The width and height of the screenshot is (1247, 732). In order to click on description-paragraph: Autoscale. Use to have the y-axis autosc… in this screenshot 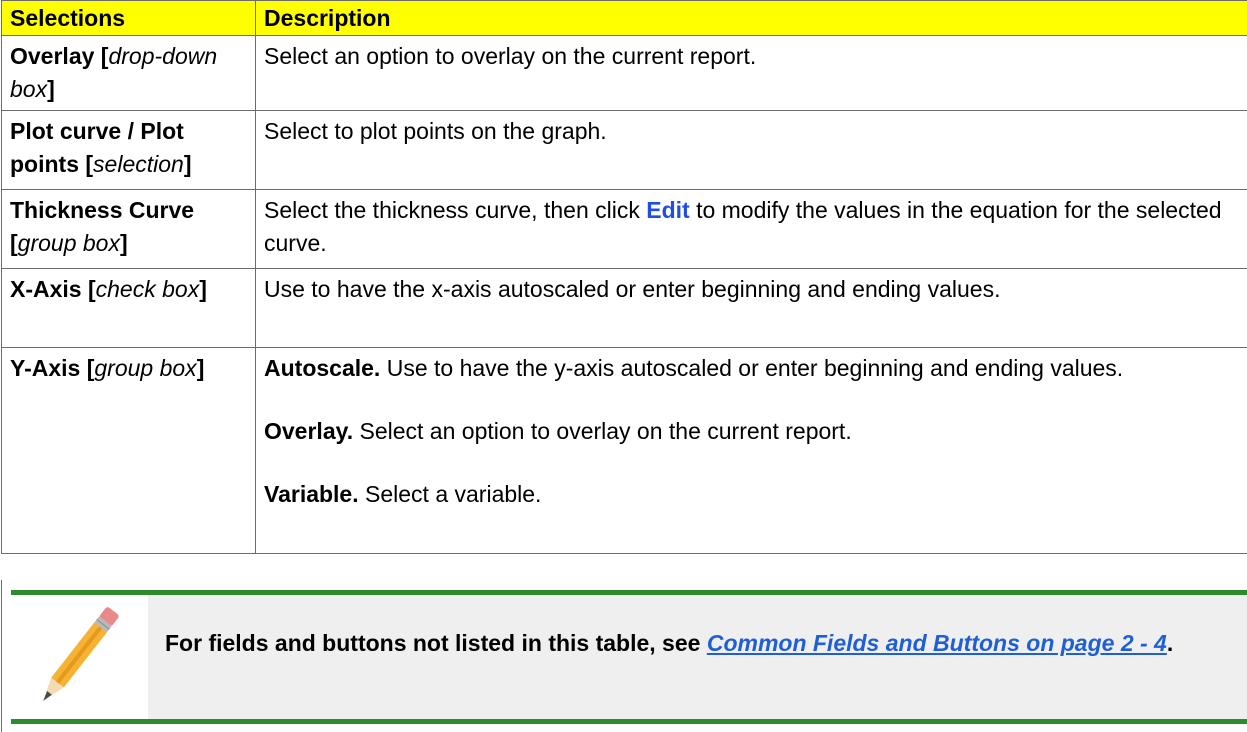, I will do `click(694, 368)`.